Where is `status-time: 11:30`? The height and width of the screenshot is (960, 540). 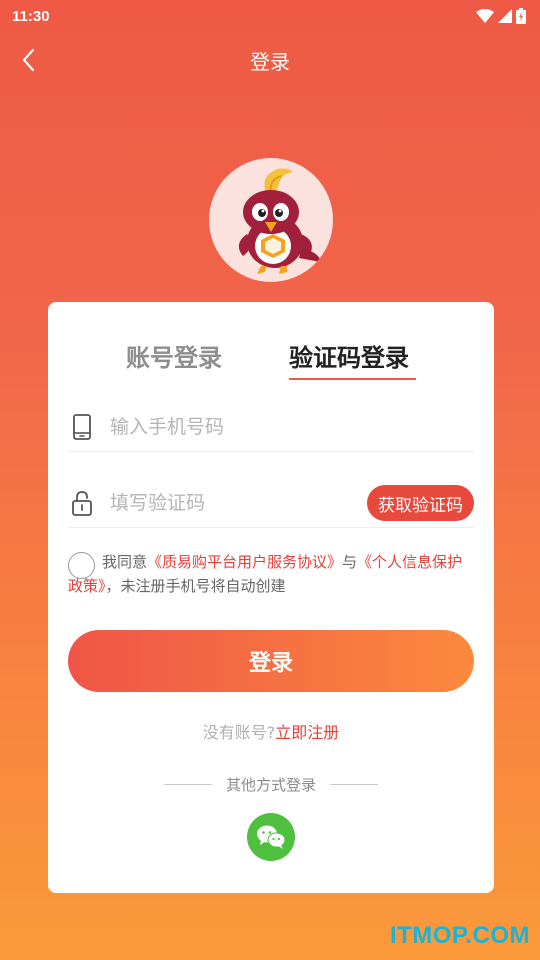
status-time: 11:30 is located at coordinates (31, 16).